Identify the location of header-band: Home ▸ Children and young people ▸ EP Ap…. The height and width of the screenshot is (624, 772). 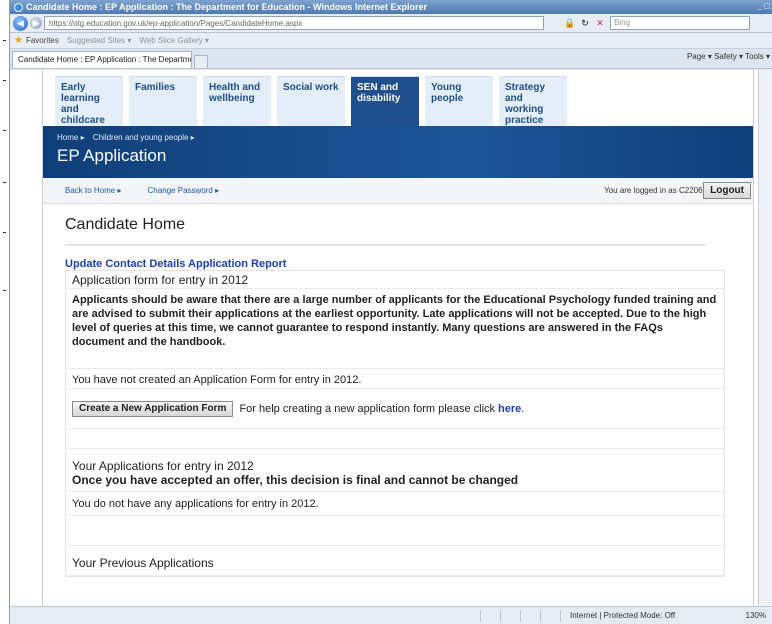
(398, 152).